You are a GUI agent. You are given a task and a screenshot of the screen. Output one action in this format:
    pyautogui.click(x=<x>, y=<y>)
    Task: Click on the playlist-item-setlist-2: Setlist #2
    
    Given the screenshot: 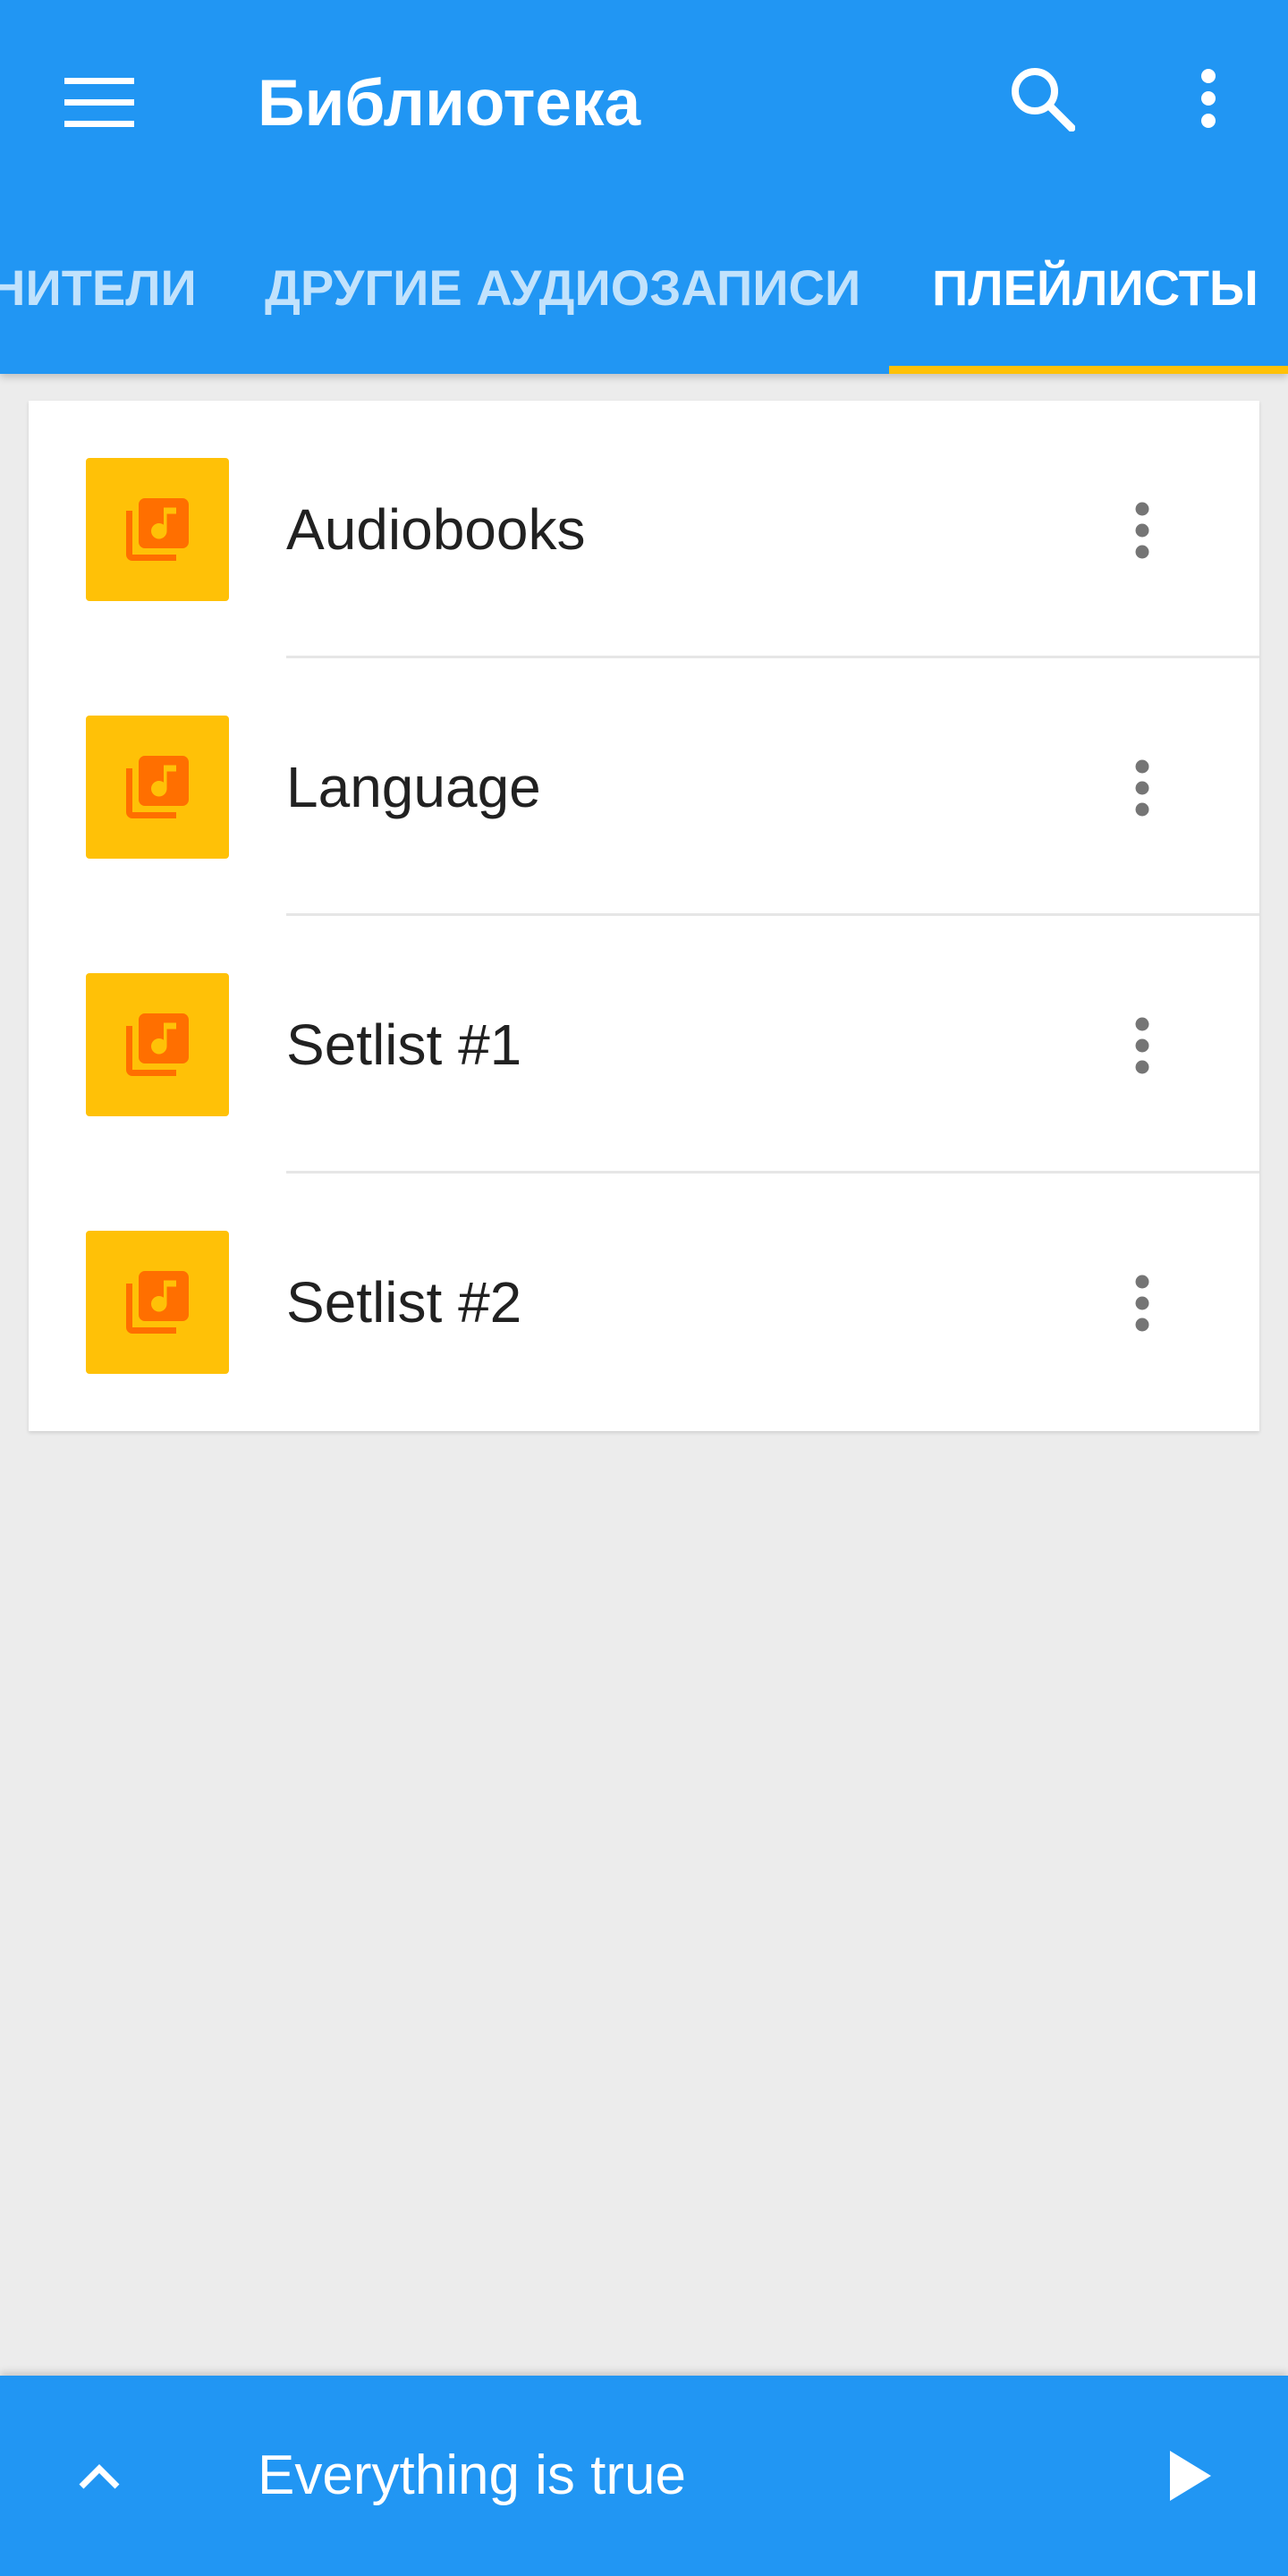 What is the action you would take?
    pyautogui.click(x=644, y=1302)
    